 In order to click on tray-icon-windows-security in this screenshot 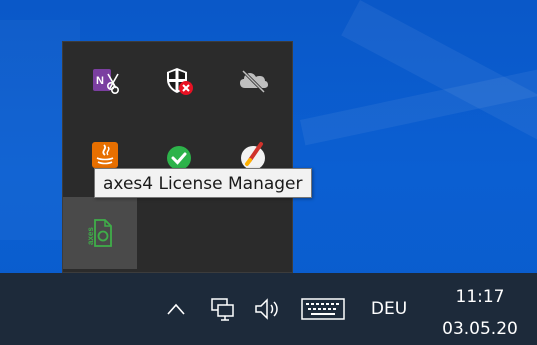, I will do `click(179, 81)`.